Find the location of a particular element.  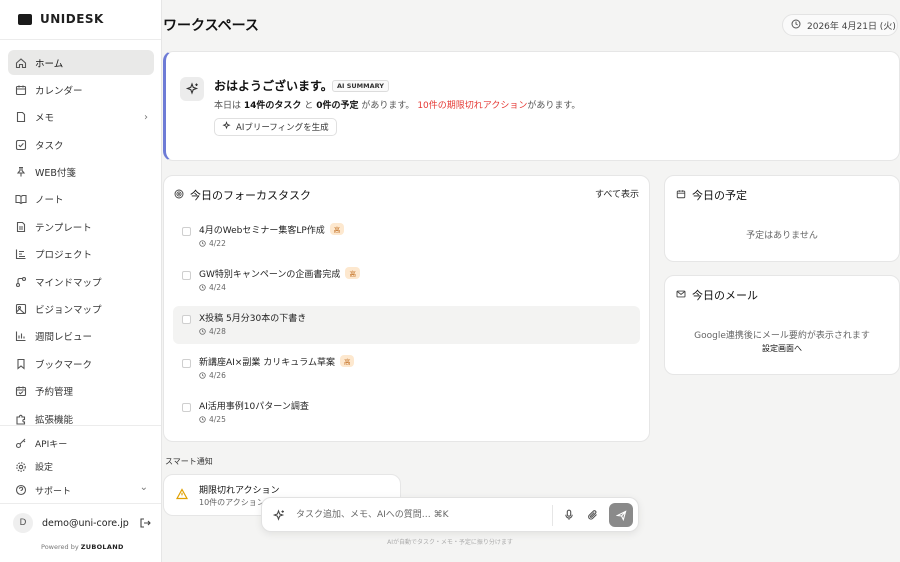

command-input is located at coordinates (421, 515).